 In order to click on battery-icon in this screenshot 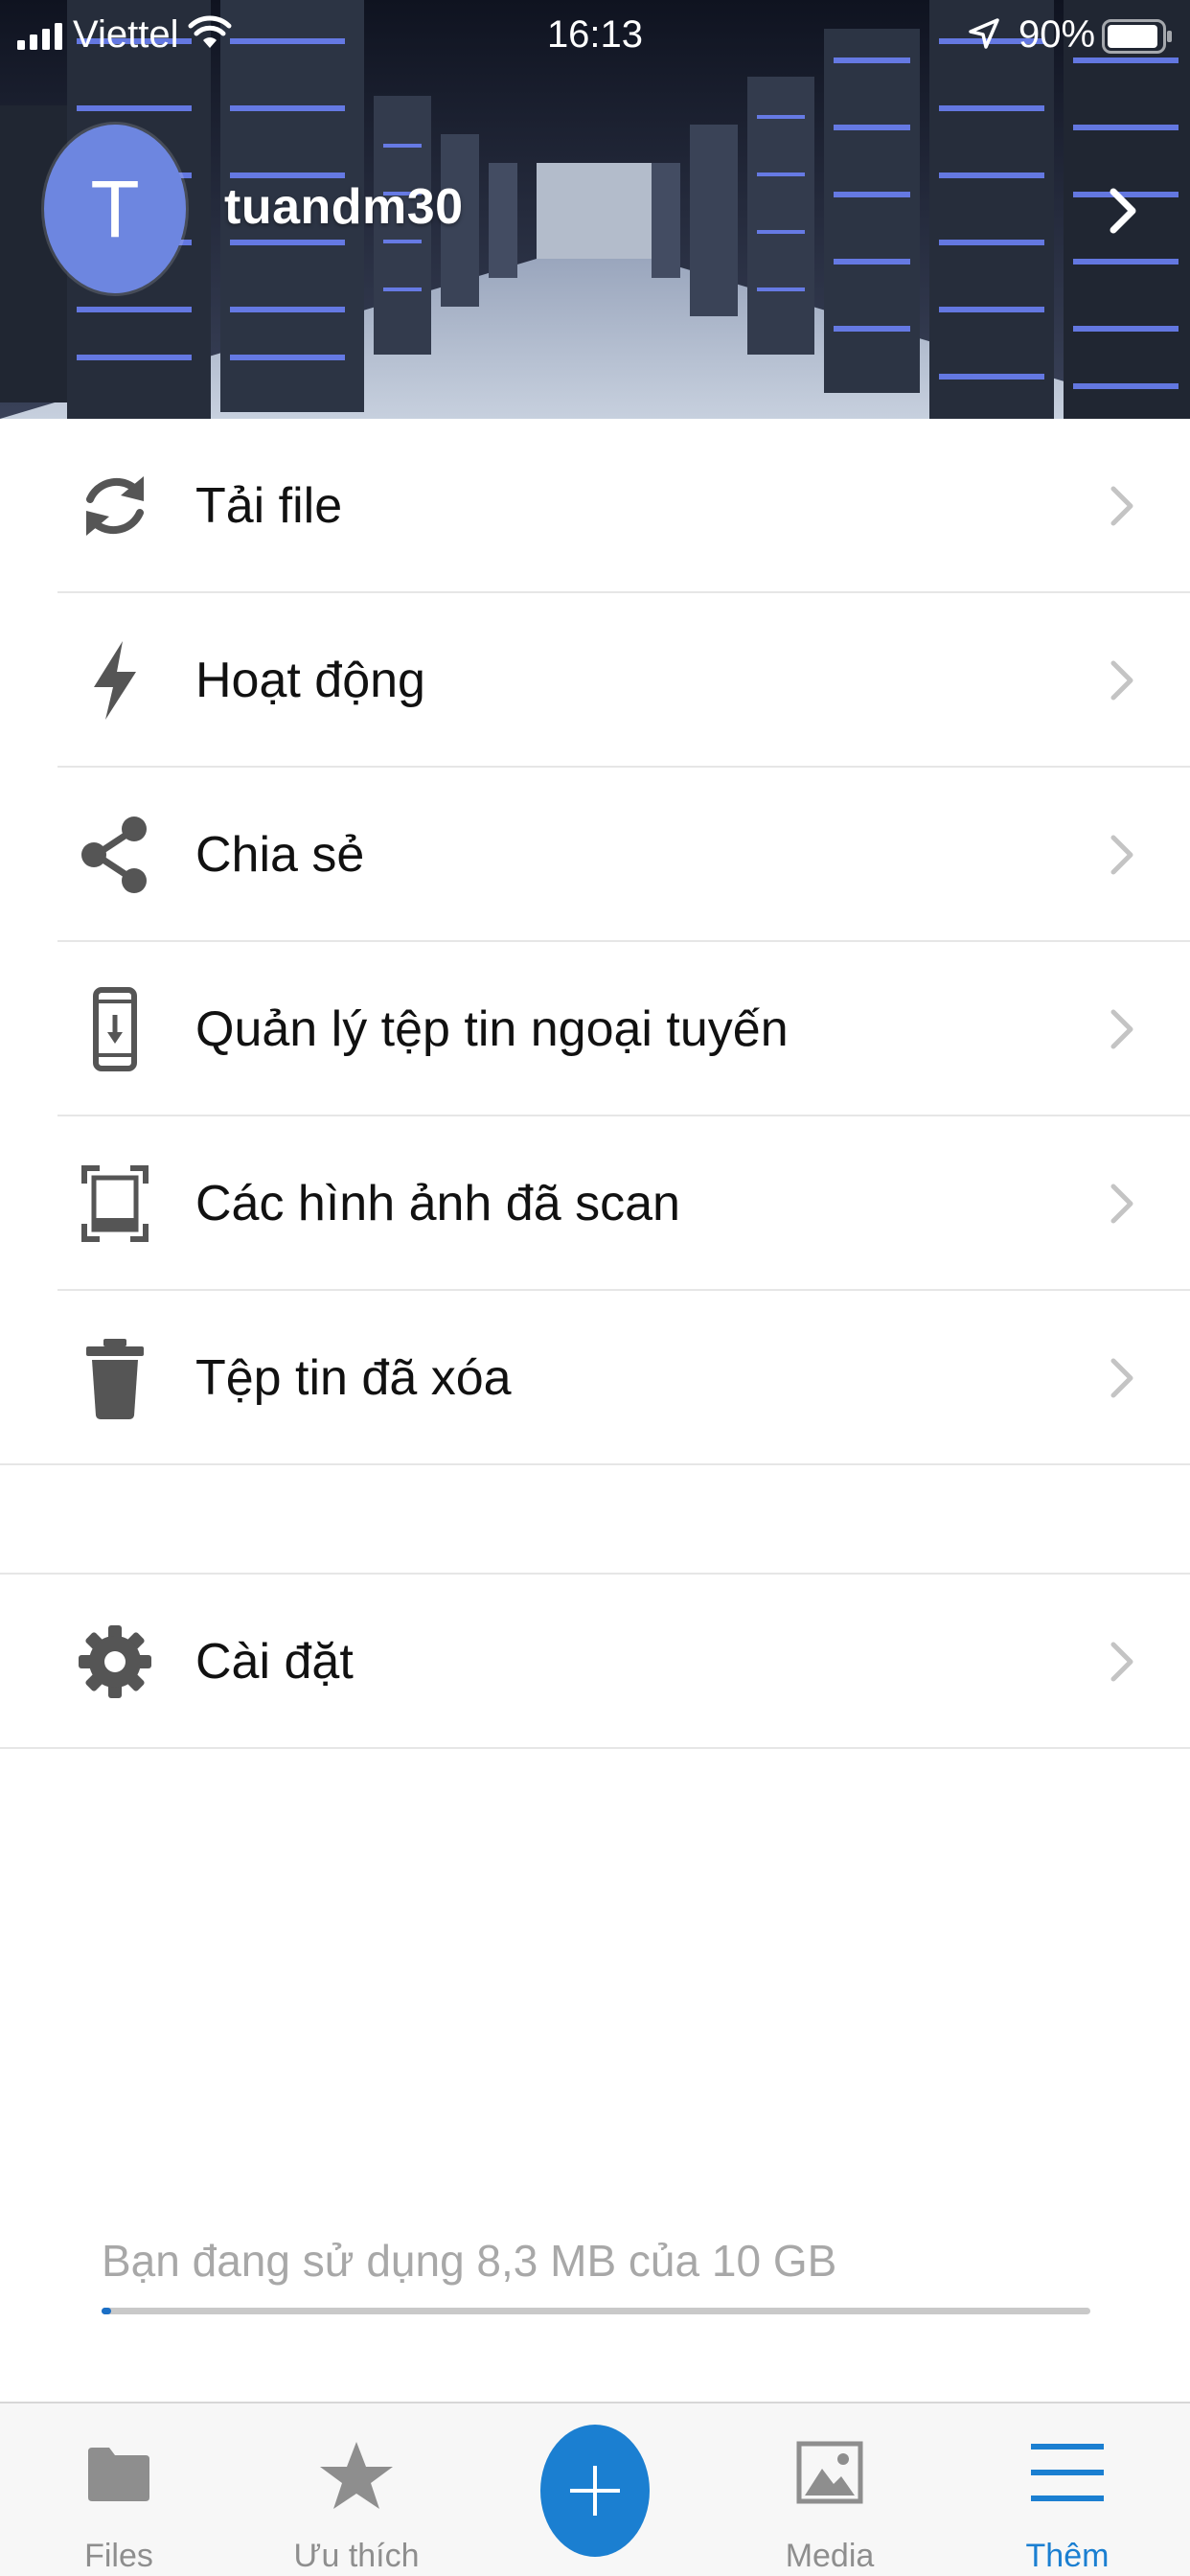, I will do `click(1137, 36)`.